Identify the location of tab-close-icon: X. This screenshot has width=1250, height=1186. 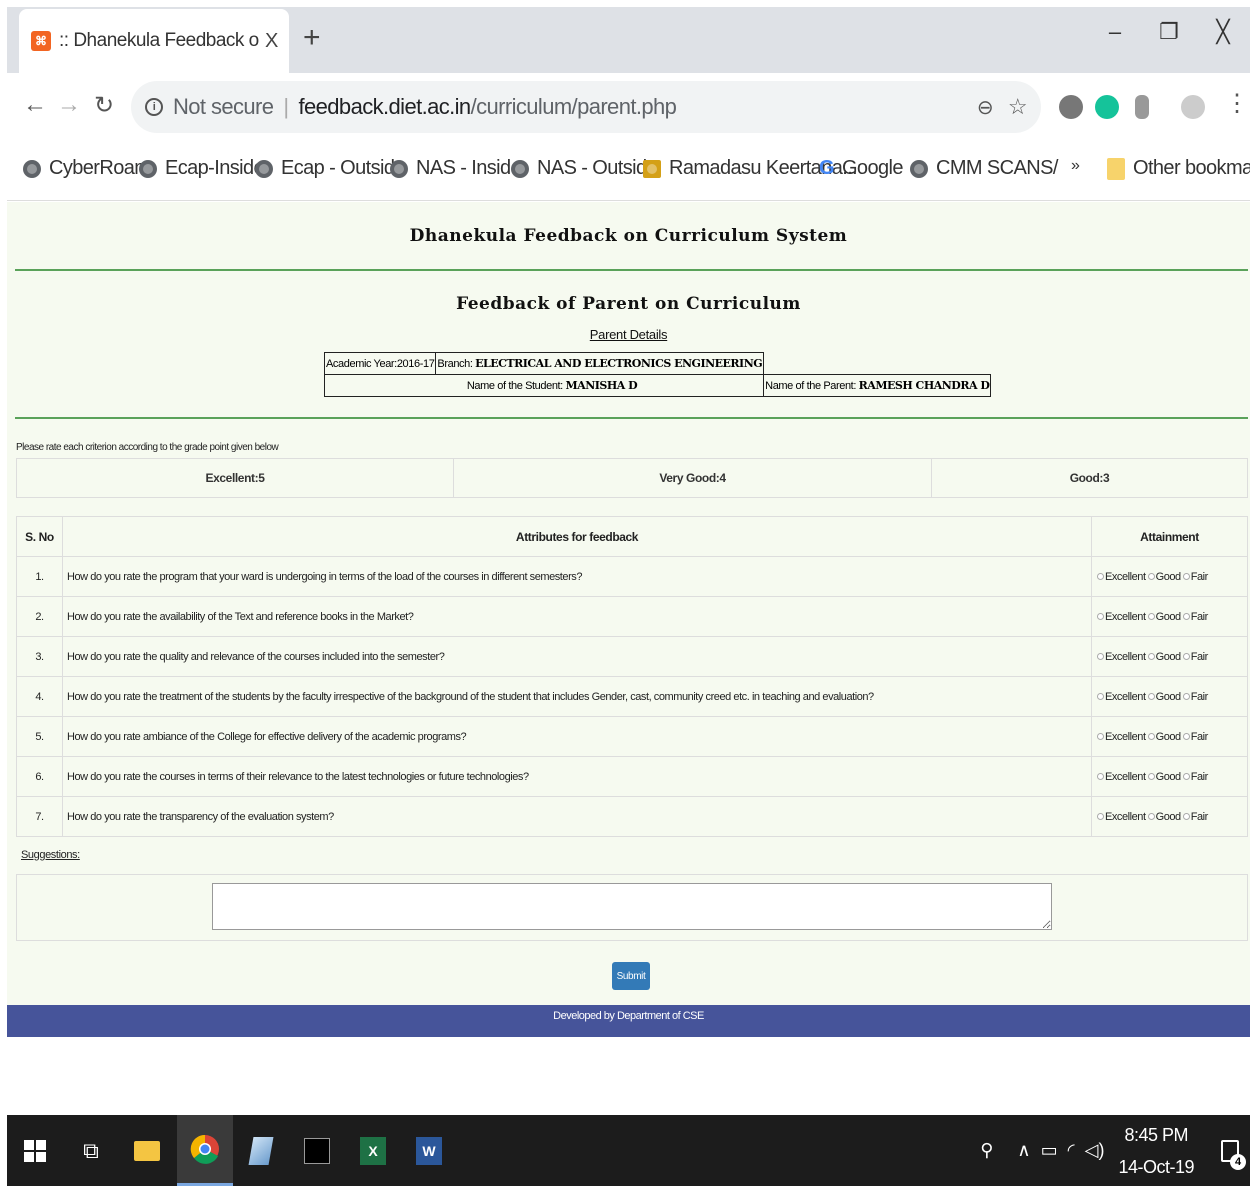
(271, 41).